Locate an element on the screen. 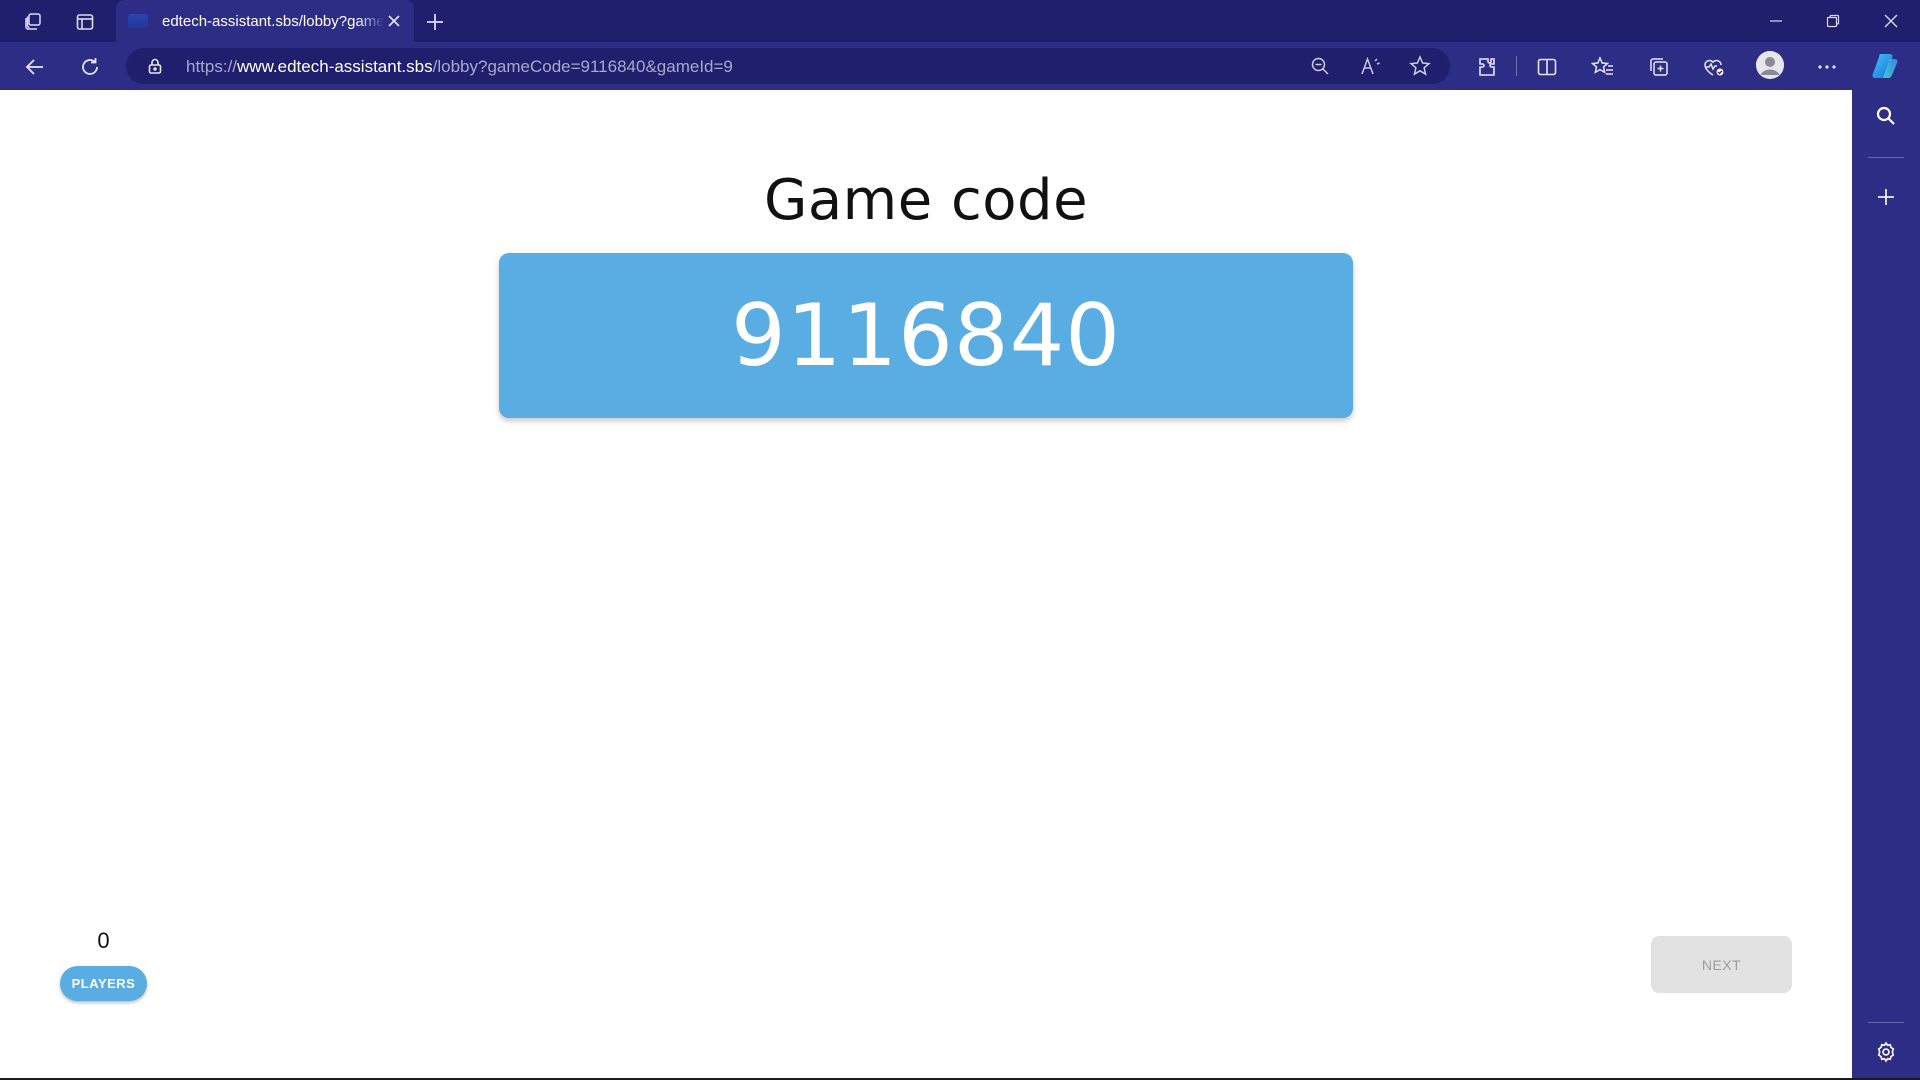 This screenshot has width=1920, height=1080. tab-actions-icon is located at coordinates (85, 22).